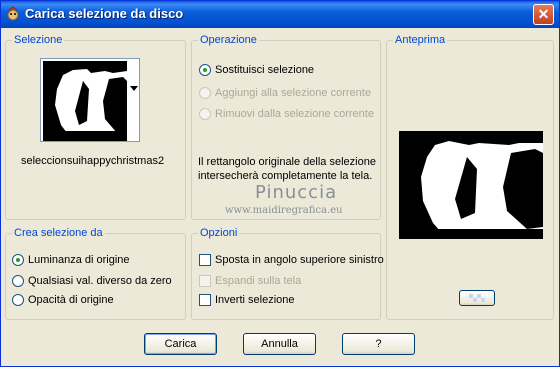 The height and width of the screenshot is (367, 560). What do you see at coordinates (471, 185) in the screenshot?
I see `preview-image` at bounding box center [471, 185].